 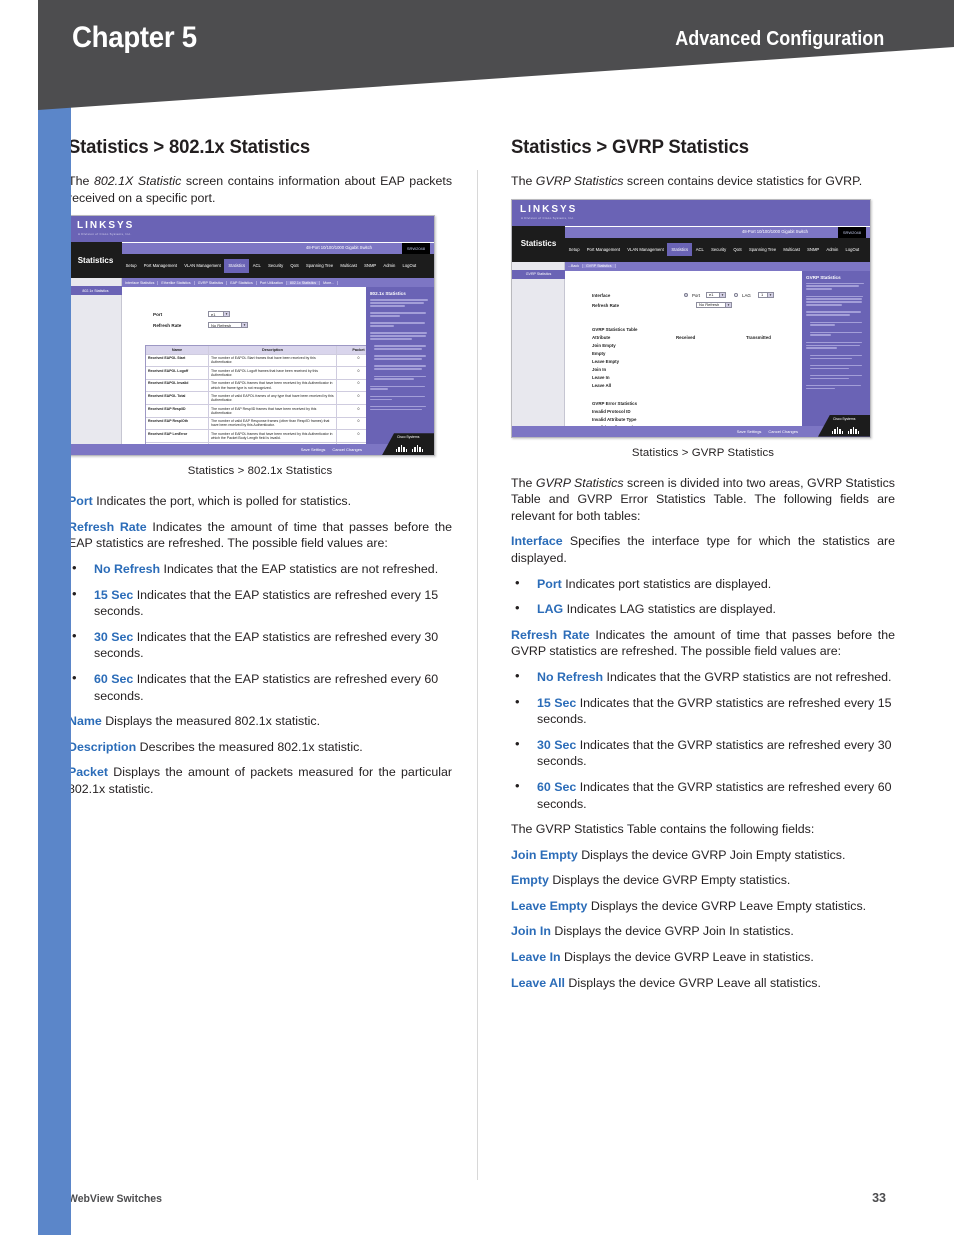 I want to click on shot1-nav-acl: ACL, so click(x=256, y=265).